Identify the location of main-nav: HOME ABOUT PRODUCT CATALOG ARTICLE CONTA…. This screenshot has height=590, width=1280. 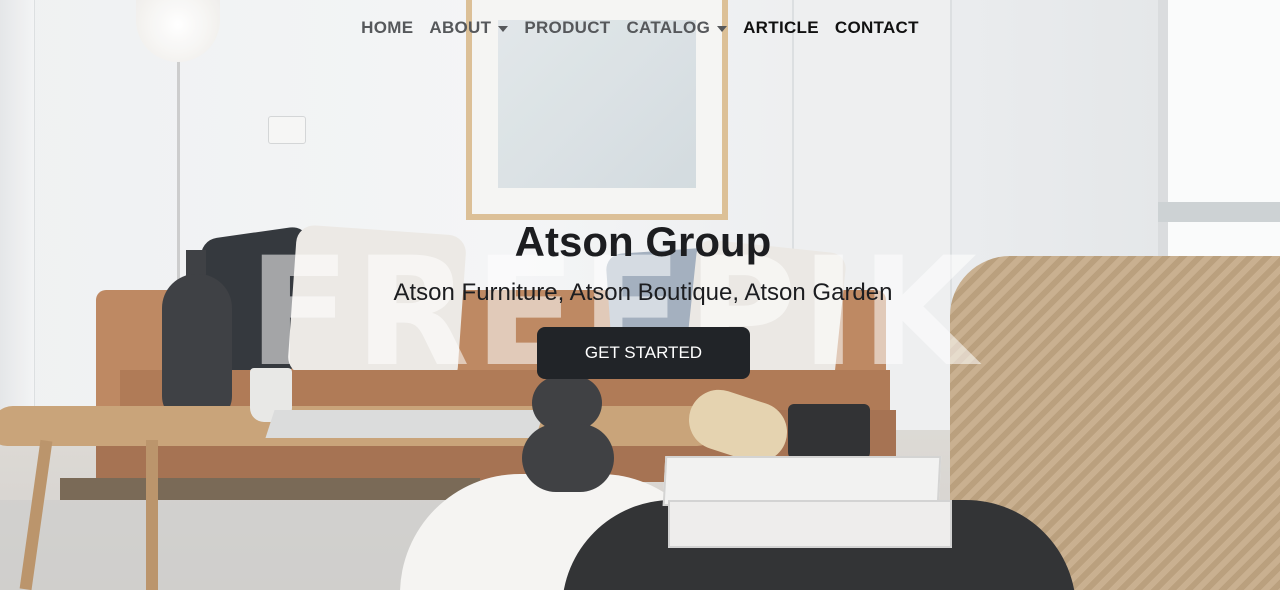
(640, 28).